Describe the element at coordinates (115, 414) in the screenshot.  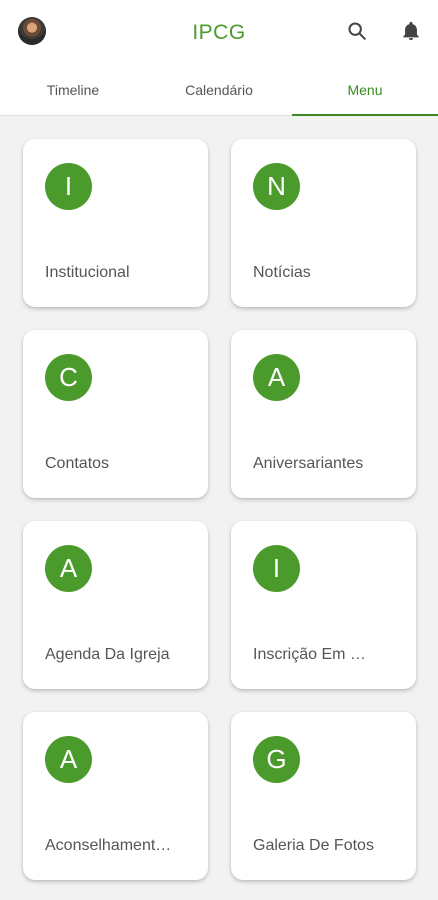
I see `menu-card-contatos: C Contatos` at that location.